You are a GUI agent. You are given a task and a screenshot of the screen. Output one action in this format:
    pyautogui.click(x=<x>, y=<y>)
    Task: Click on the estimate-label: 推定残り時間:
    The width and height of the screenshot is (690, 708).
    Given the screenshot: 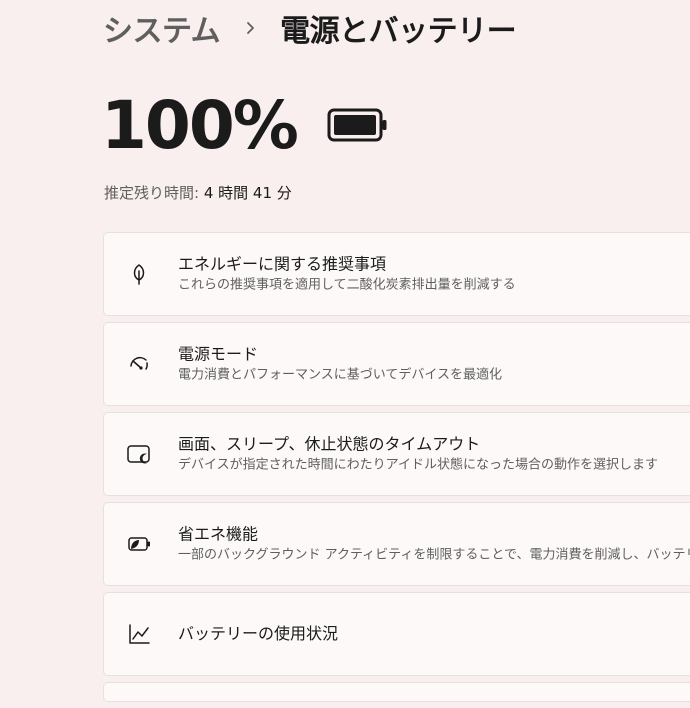 What is the action you would take?
    pyautogui.click(x=154, y=193)
    